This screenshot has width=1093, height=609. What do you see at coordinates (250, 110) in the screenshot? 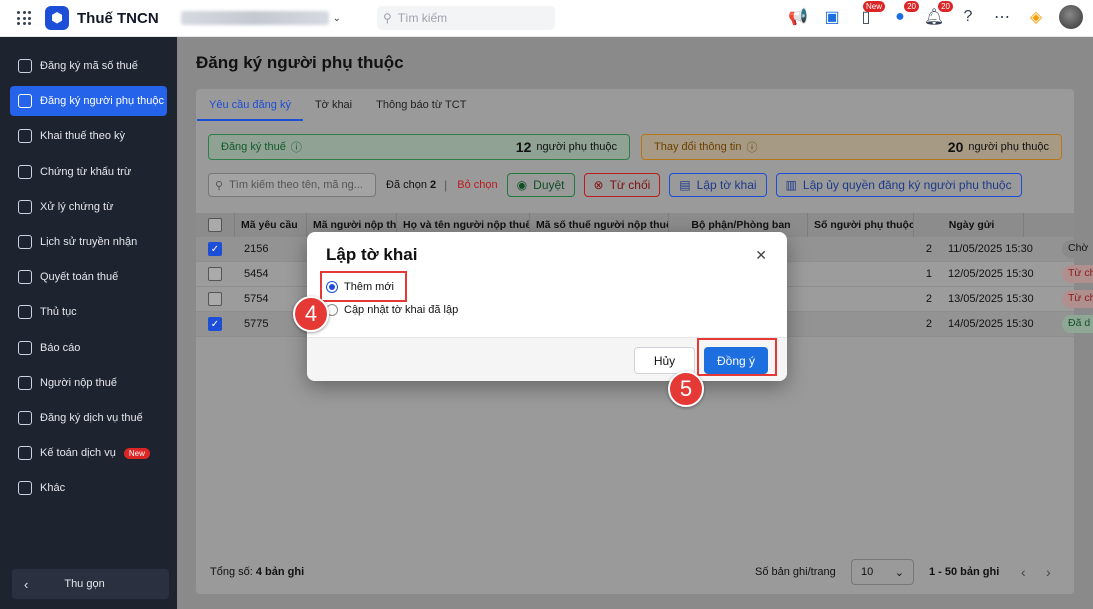
I see `tab-registration-requests: Yêu cầu đăng ký` at bounding box center [250, 110].